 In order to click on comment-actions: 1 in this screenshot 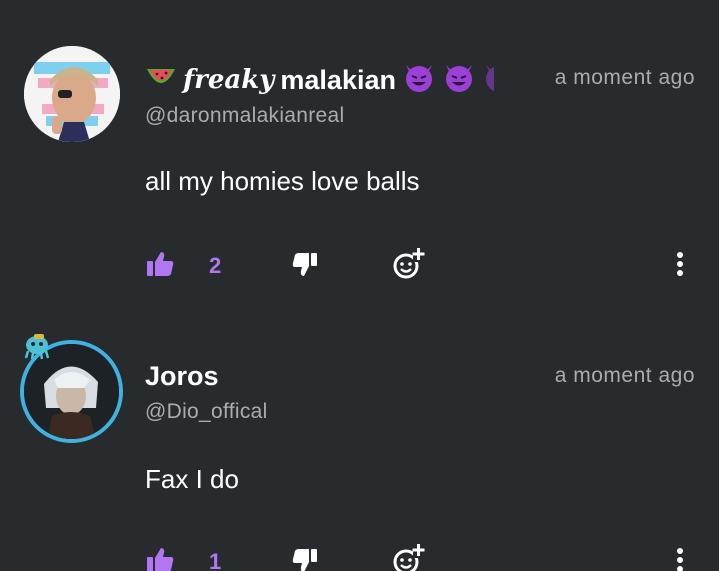, I will do `click(420, 556)`.